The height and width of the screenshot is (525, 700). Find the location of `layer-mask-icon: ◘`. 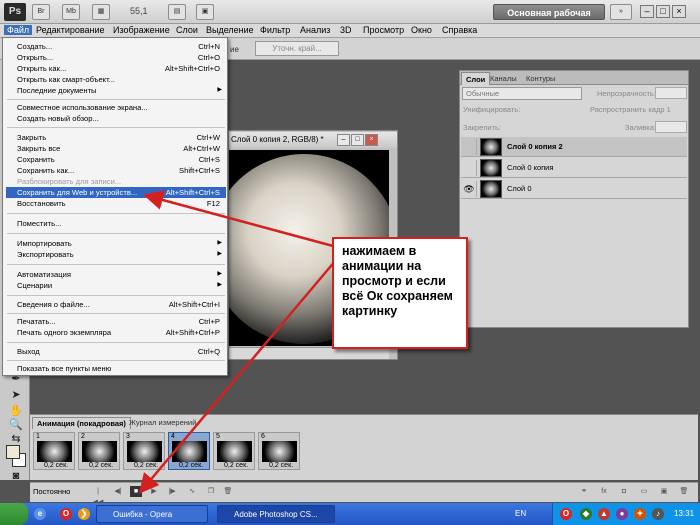

layer-mask-icon: ◘ is located at coordinates (624, 491).